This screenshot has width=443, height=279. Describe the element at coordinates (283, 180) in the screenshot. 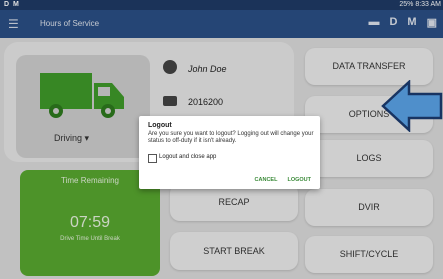

I see `dialog-actions: CANCEL LOGOUT` at that location.